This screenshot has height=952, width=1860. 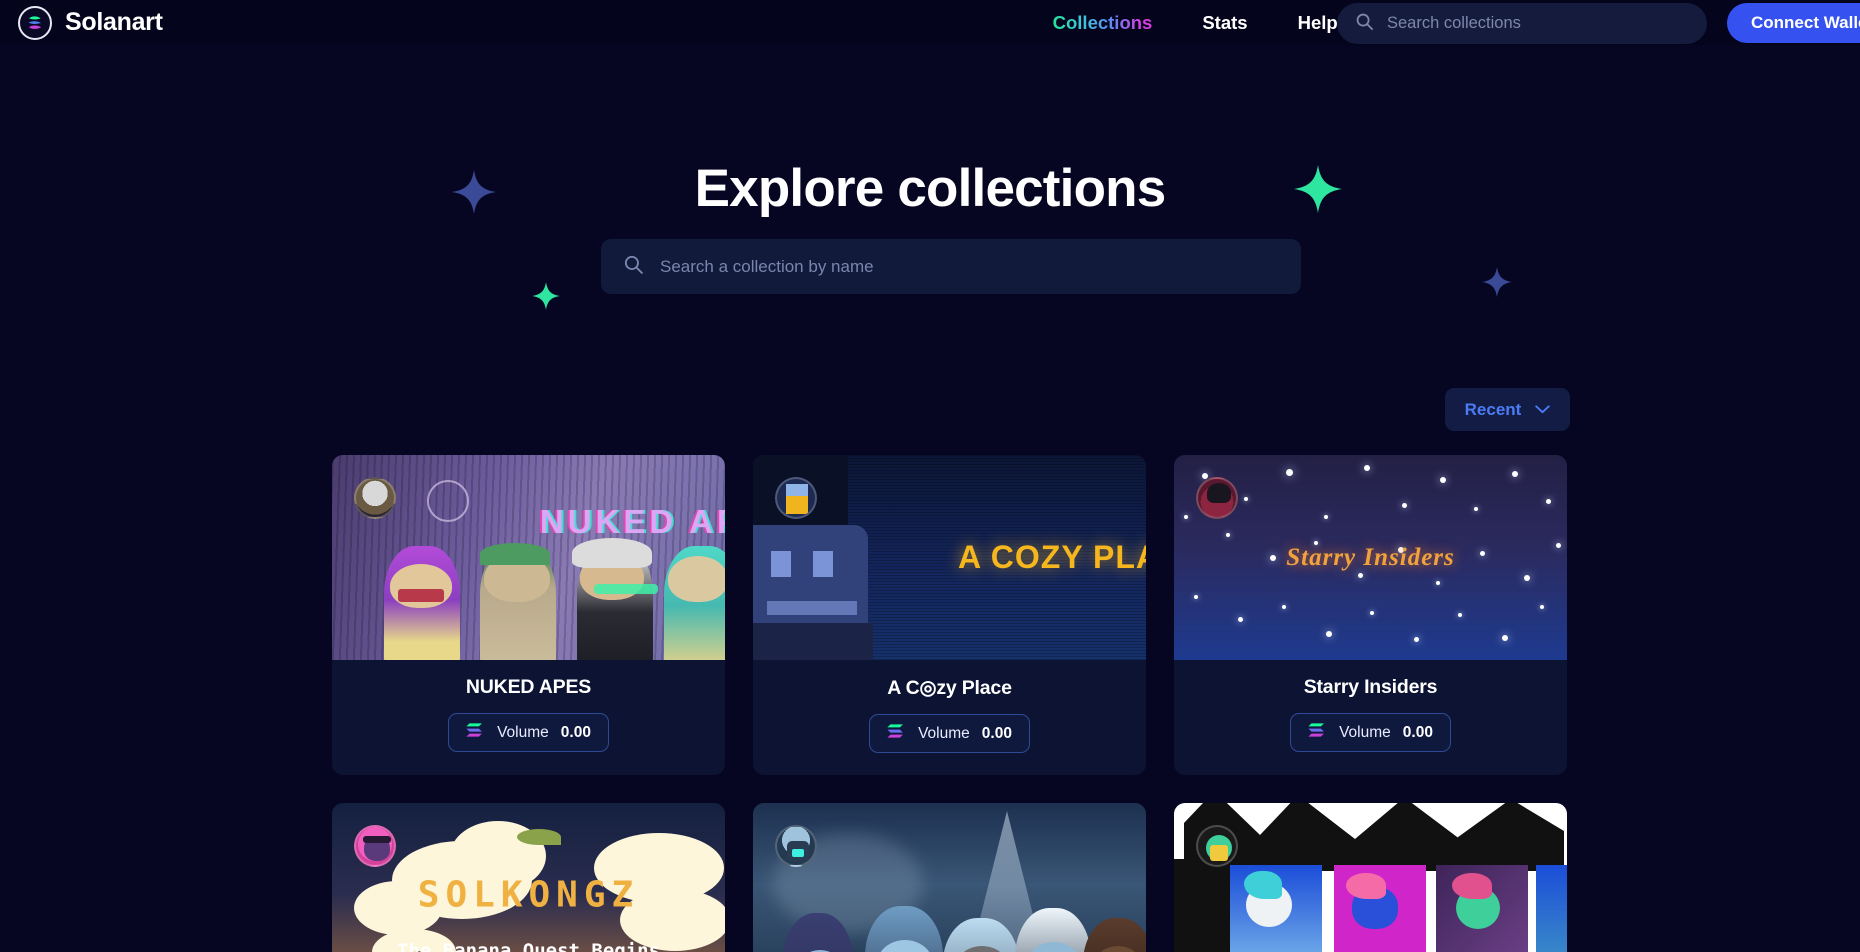 What do you see at coordinates (114, 22) in the screenshot?
I see `brand-name: Solanart` at bounding box center [114, 22].